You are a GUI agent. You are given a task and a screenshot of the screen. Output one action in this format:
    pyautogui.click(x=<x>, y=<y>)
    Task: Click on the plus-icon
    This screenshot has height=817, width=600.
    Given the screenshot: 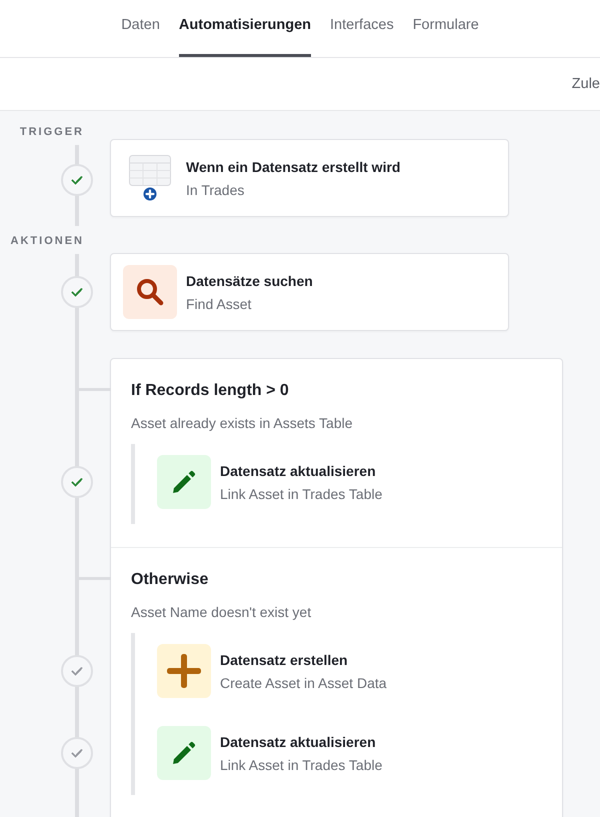 What is the action you would take?
    pyautogui.click(x=184, y=671)
    